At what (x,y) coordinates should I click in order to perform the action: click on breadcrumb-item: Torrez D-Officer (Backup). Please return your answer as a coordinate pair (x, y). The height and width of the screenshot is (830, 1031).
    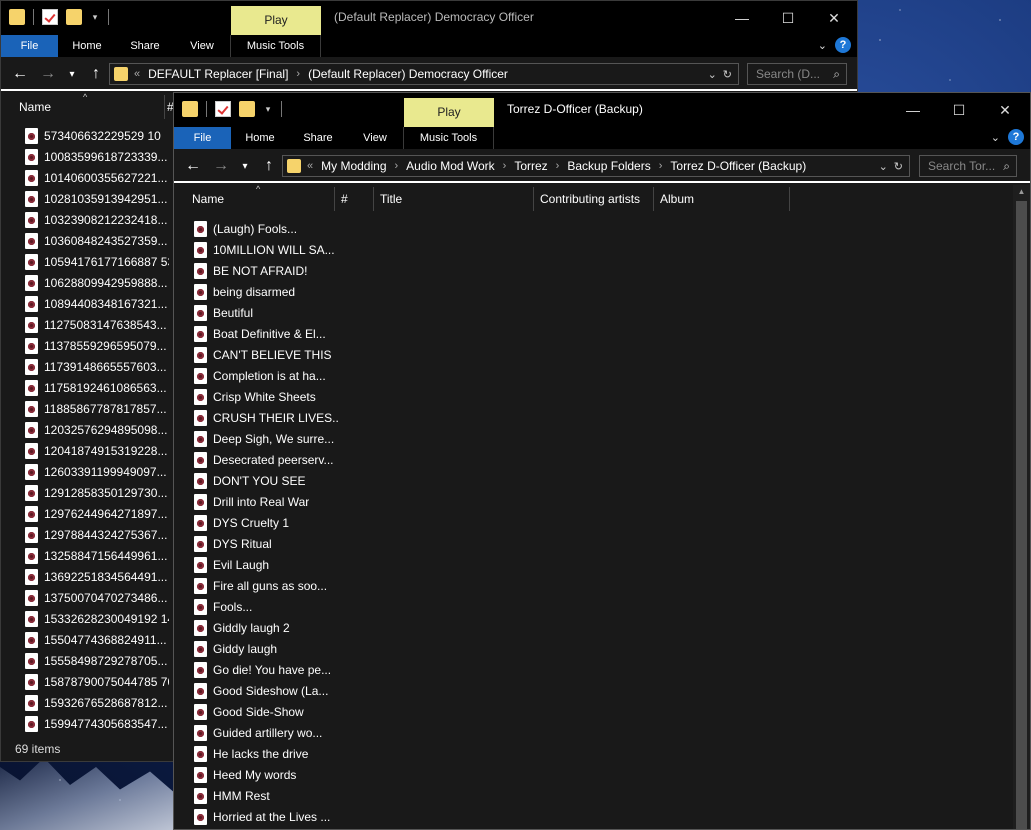
    Looking at the image, I should click on (738, 166).